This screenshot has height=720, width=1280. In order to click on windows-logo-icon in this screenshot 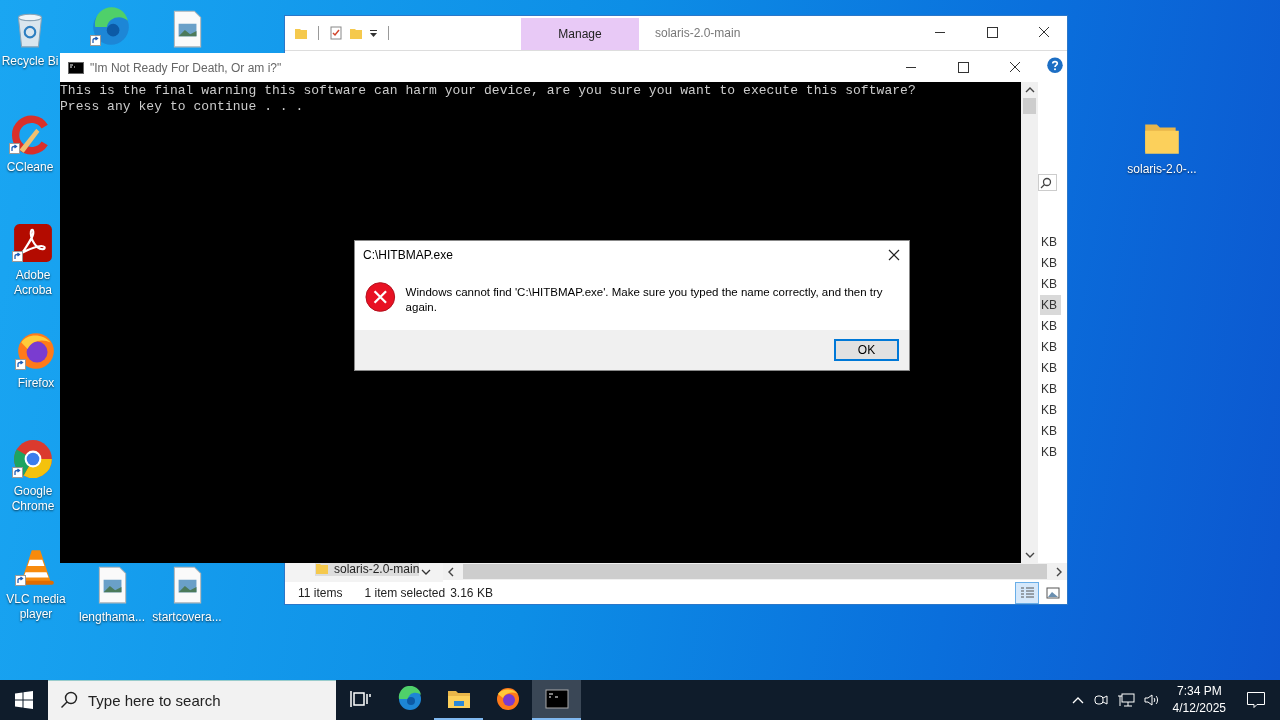, I will do `click(24, 700)`.